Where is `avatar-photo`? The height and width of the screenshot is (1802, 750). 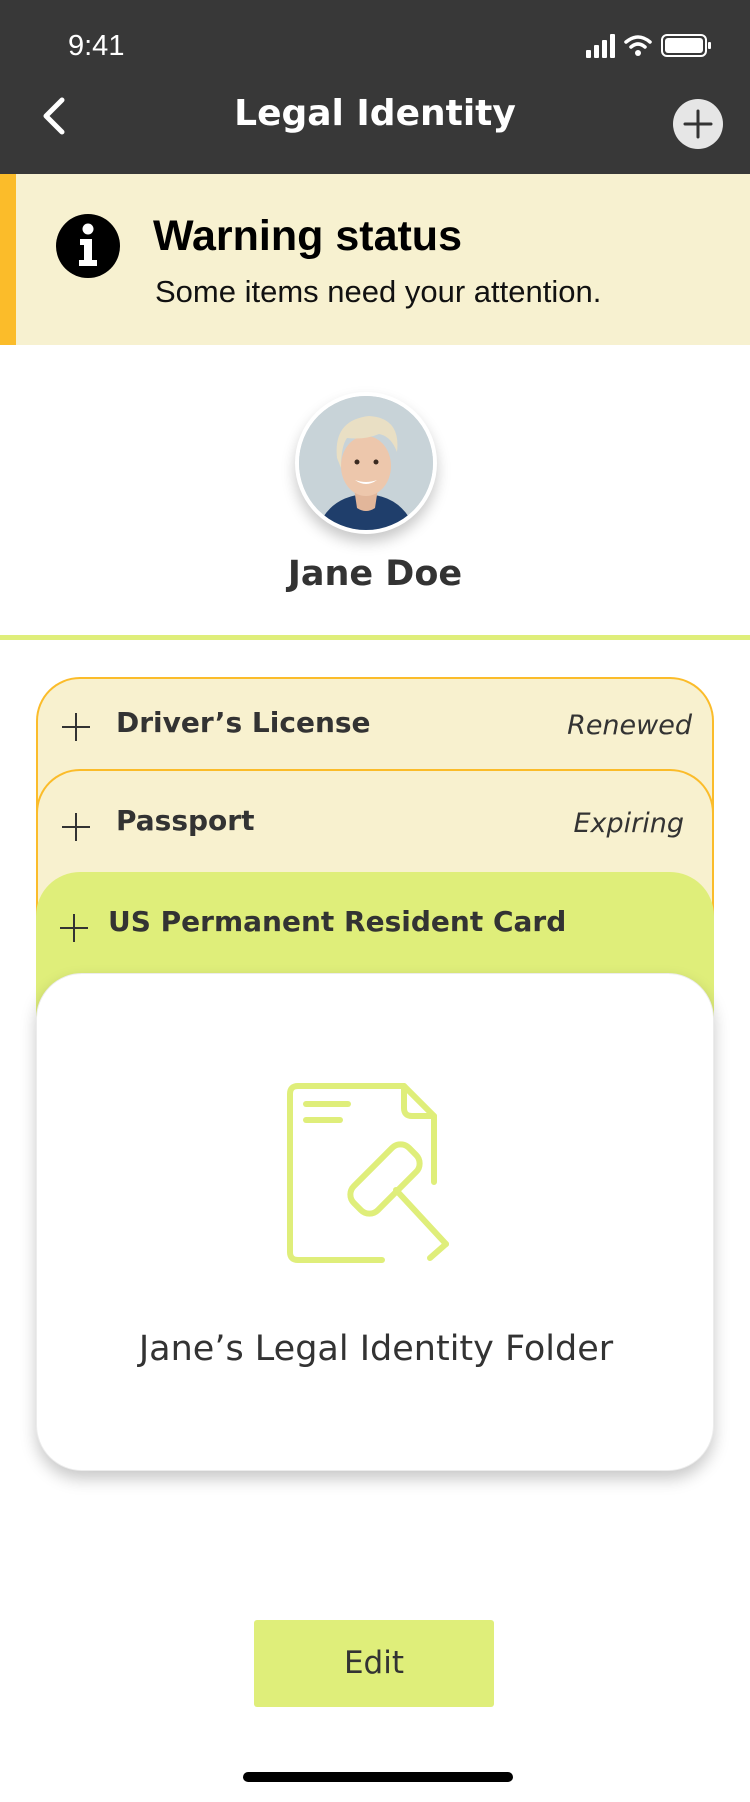 avatar-photo is located at coordinates (366, 463).